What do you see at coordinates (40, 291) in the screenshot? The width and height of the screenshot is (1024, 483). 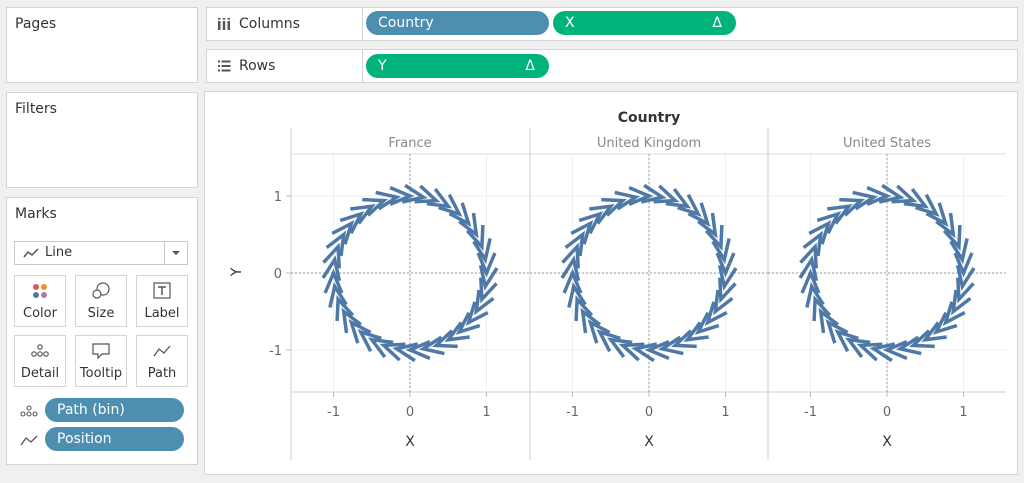 I see `color-icon` at bounding box center [40, 291].